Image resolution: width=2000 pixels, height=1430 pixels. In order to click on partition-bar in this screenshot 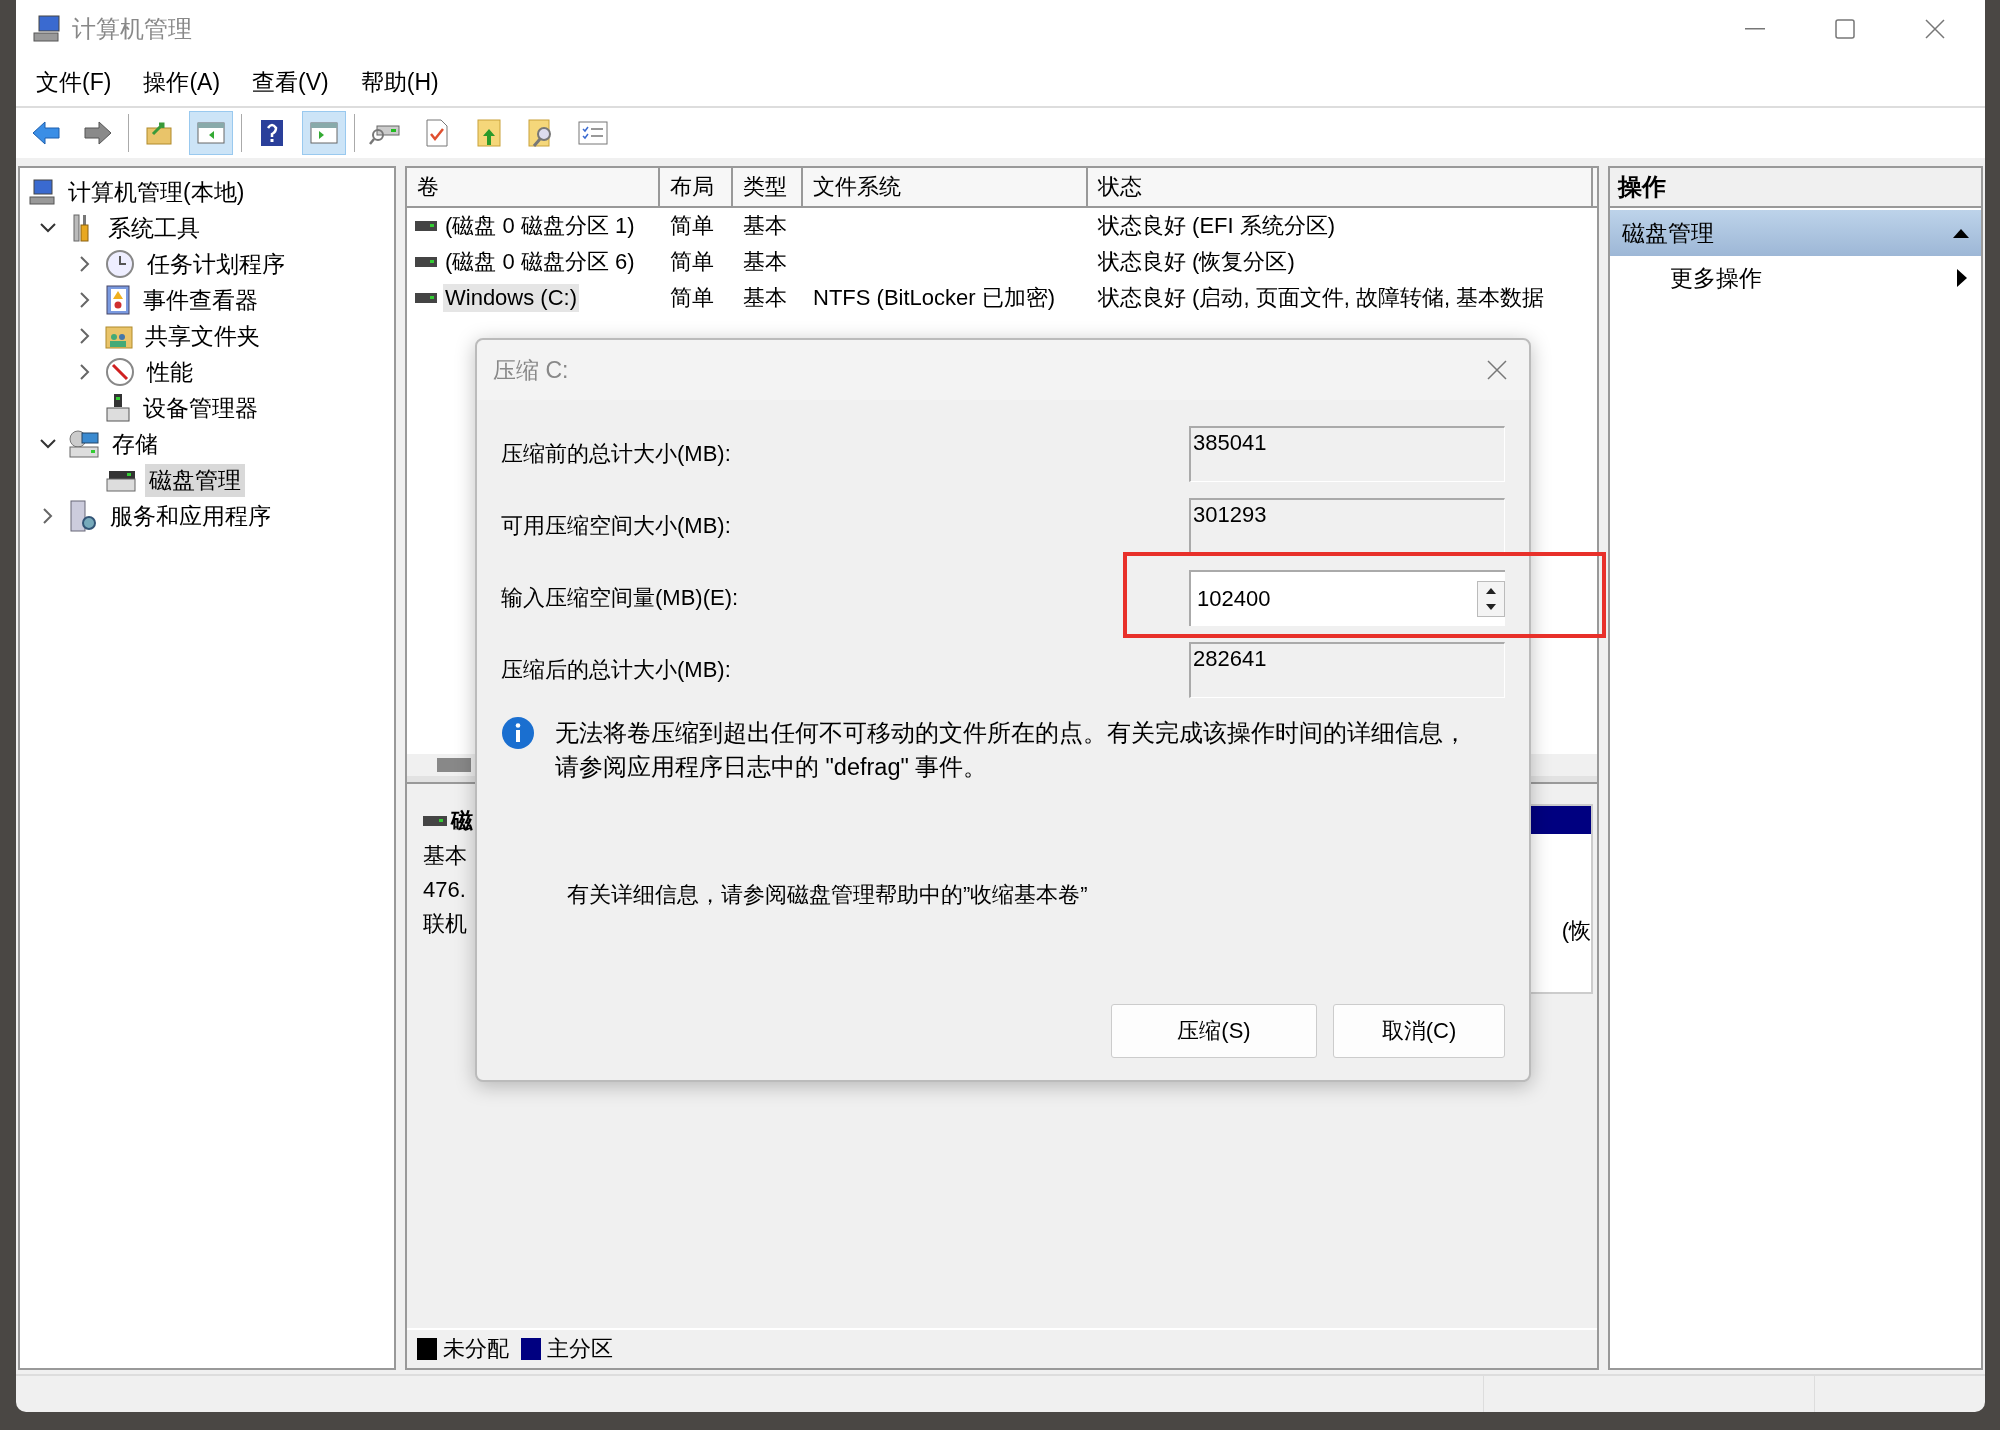, I will do `click(1560, 820)`.